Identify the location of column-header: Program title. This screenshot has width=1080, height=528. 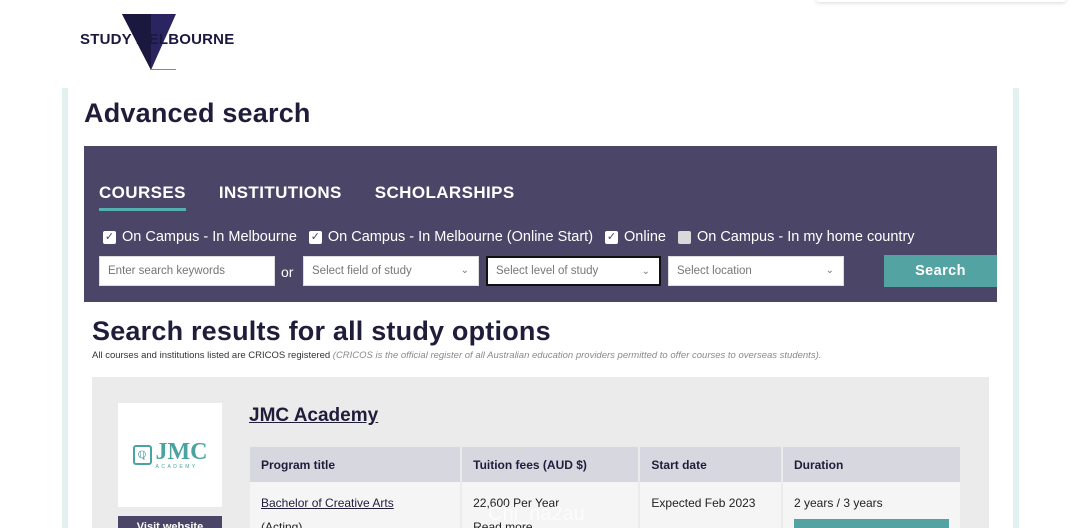
(356, 464).